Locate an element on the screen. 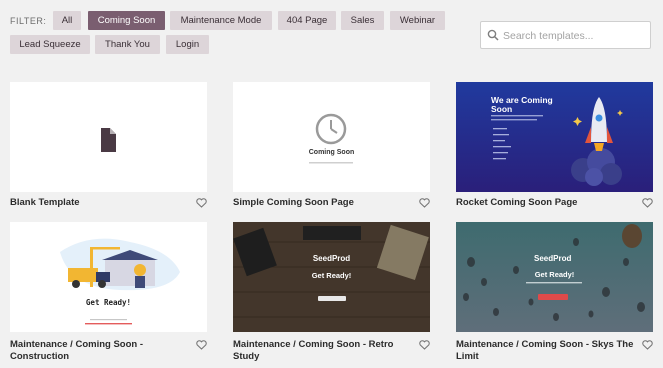 The image size is (663, 368). template-thumbnail: Coming Soon is located at coordinates (331, 137).